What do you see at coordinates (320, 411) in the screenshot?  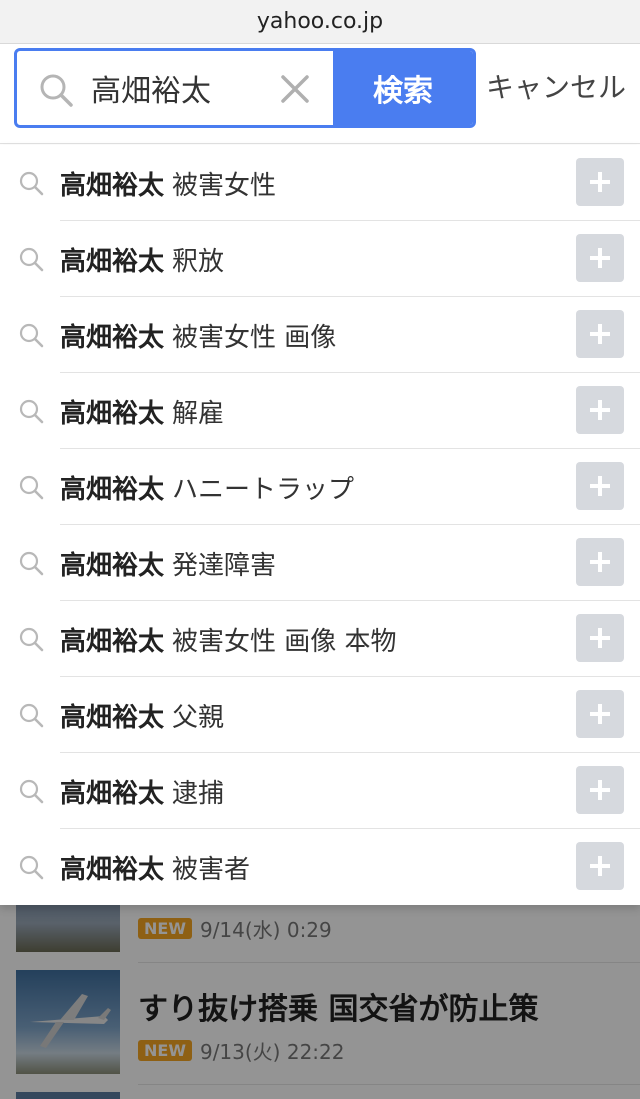 I see `suggestion-item: 高畑裕太 解雇` at bounding box center [320, 411].